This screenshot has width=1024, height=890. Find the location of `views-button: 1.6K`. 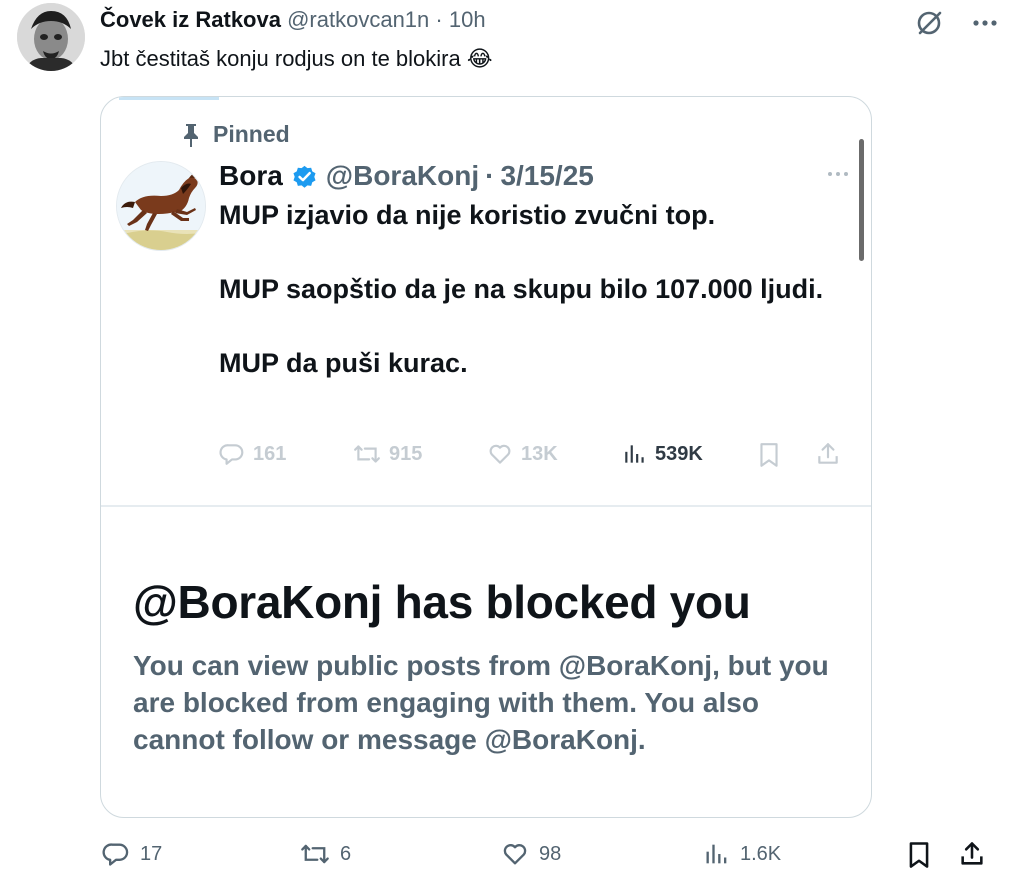

views-button: 1.6K is located at coordinates (742, 854).